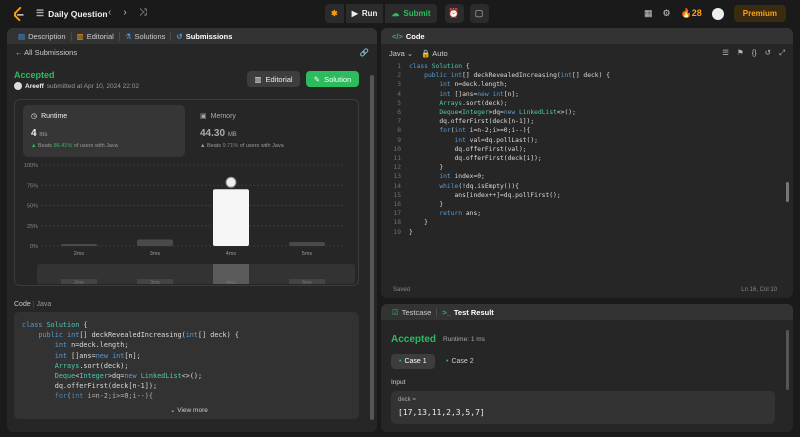 The height and width of the screenshot is (437, 800). What do you see at coordinates (334, 13) in the screenshot?
I see `debug-button: ✱` at bounding box center [334, 13].